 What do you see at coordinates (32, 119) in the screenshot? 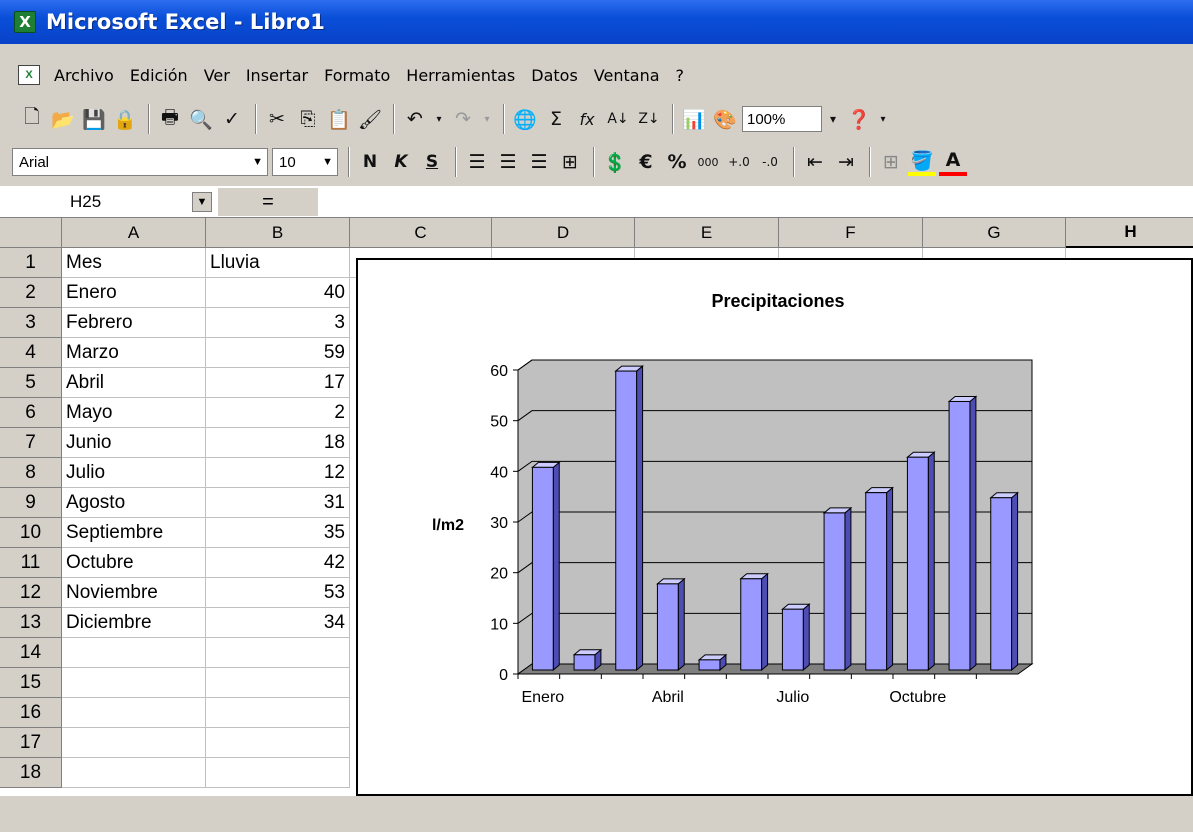
I see `new-file-icon: 🗋` at bounding box center [32, 119].